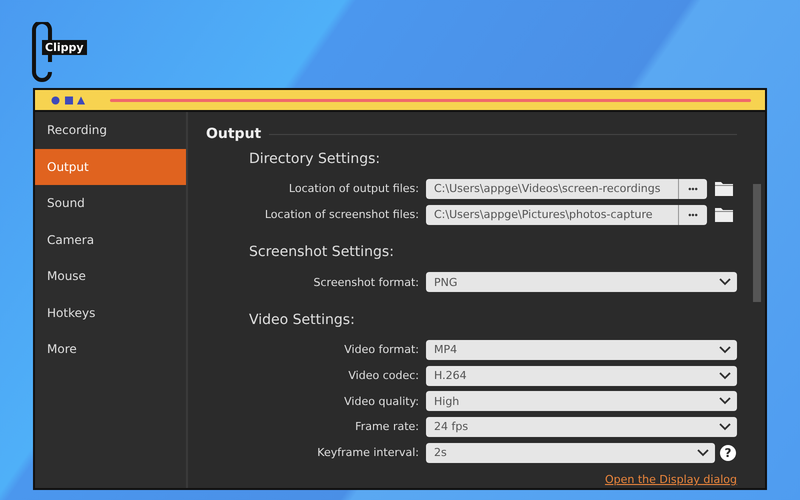 The height and width of the screenshot is (500, 800). I want to click on section-heading: Screenshot Settings:, so click(322, 252).